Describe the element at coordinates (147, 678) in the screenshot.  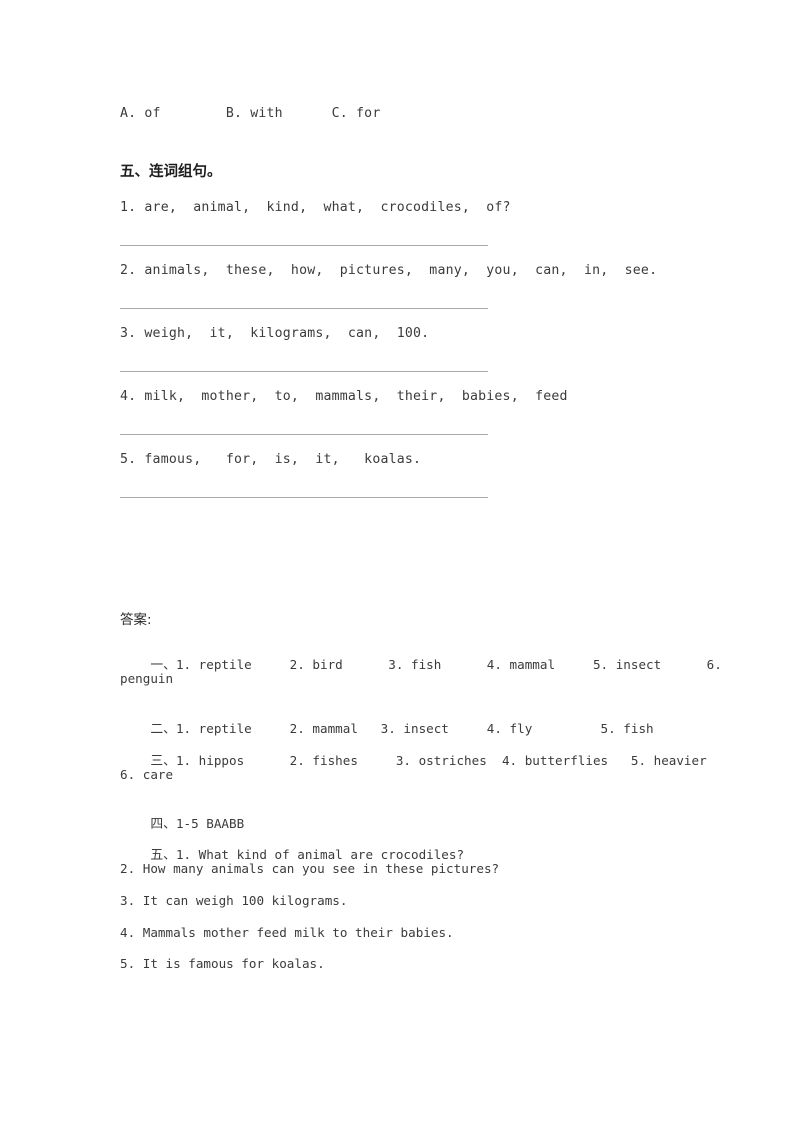
I see `answer-key-continuation: penguin` at that location.